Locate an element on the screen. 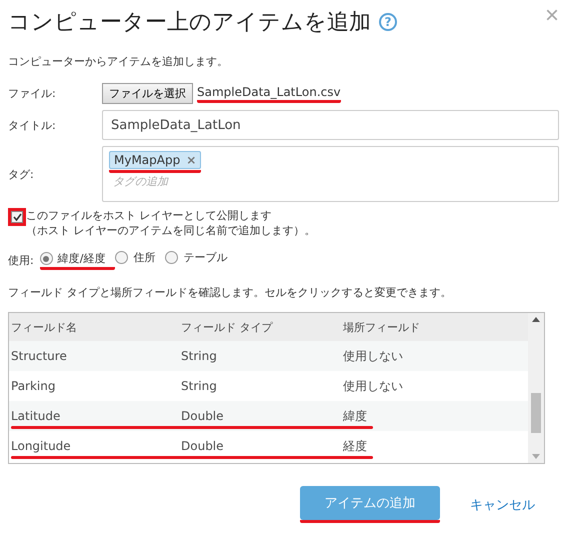  scroll-thumb is located at coordinates (536, 413).